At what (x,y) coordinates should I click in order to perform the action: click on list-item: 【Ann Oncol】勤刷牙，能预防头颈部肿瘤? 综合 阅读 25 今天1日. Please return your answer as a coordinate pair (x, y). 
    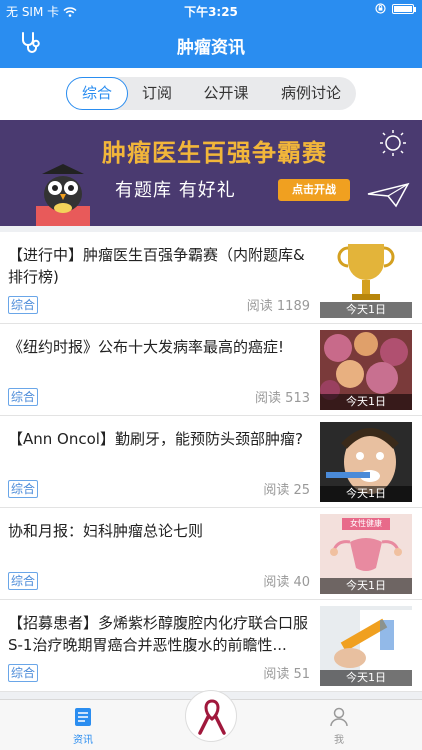
    Looking at the image, I should click on (211, 462).